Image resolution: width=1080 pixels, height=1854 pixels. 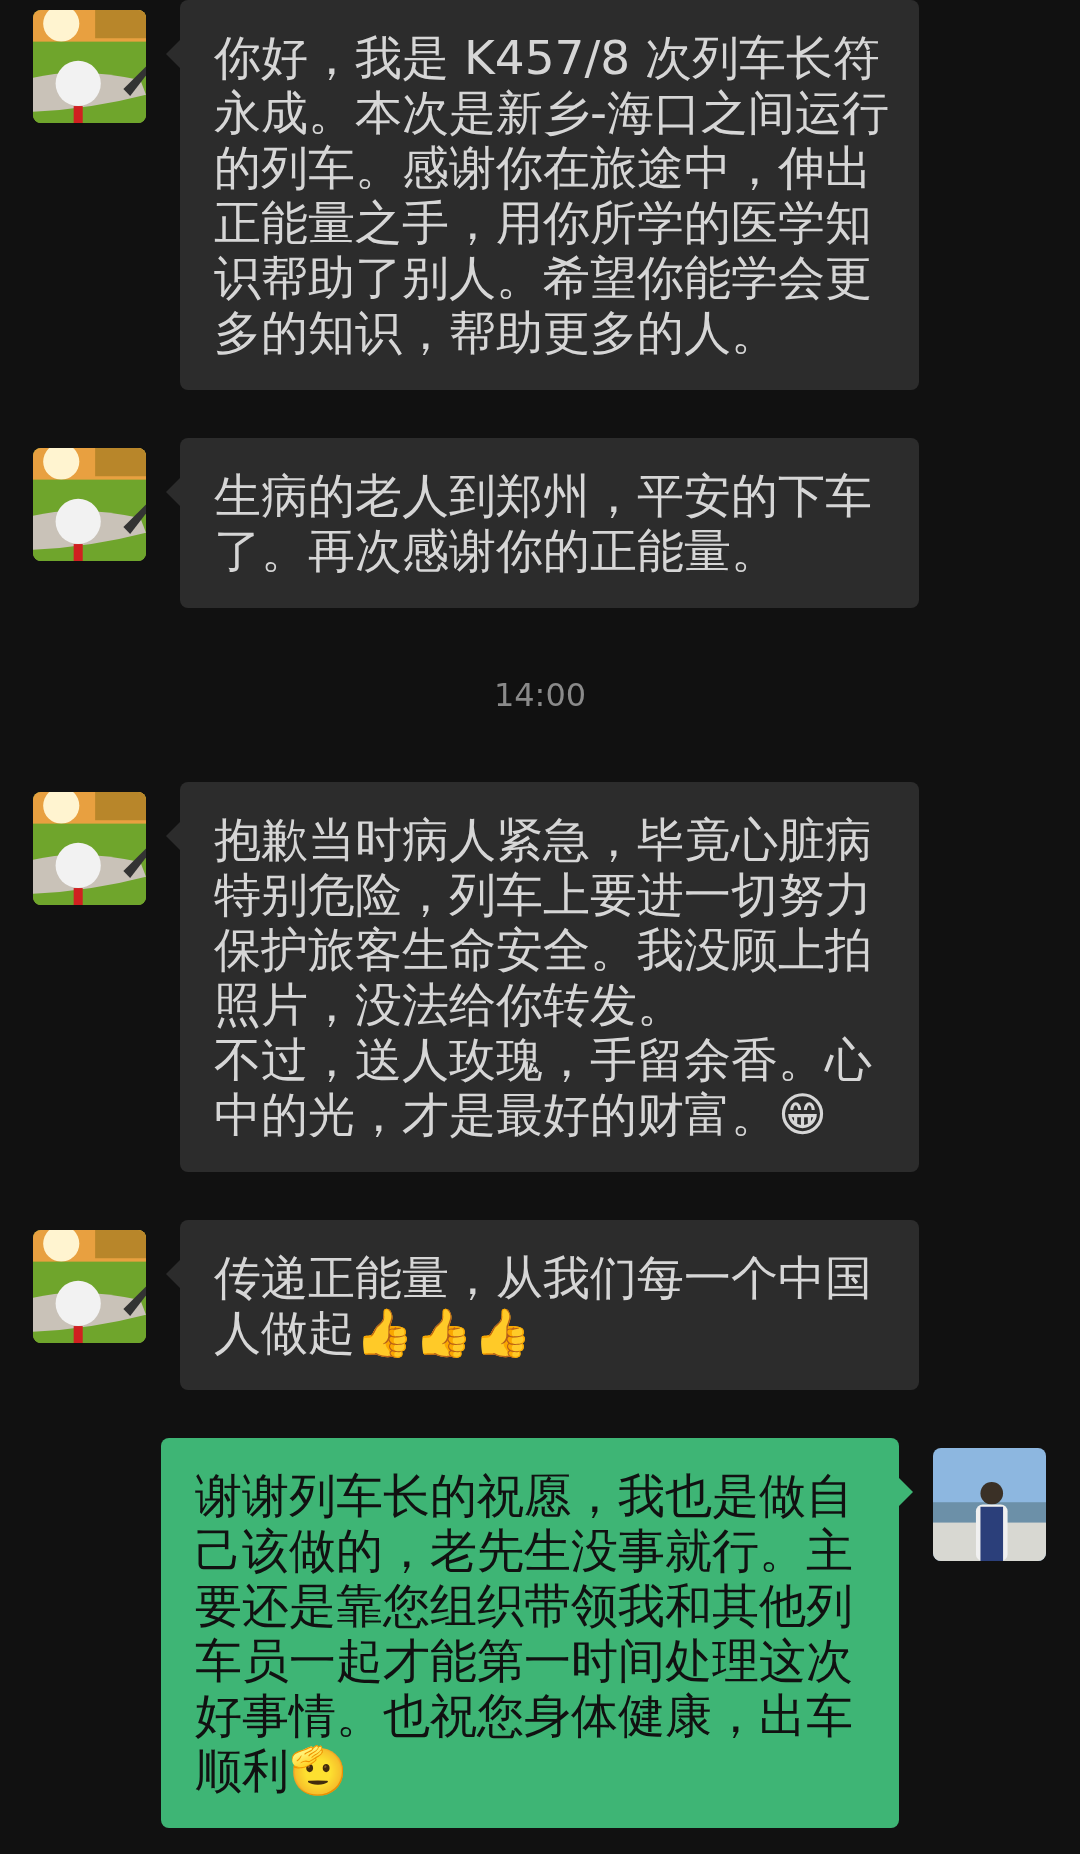 I want to click on message-text: 你好，我是 K457/8 次列车长符永成。本次是新乡-海口之间运行的列车。感谢你在旅途中，伸出正能量之手，用你所学的医学知识帮助了别人。希望你能学会更多的知识，帮助更多的人。, so click(x=551, y=195).